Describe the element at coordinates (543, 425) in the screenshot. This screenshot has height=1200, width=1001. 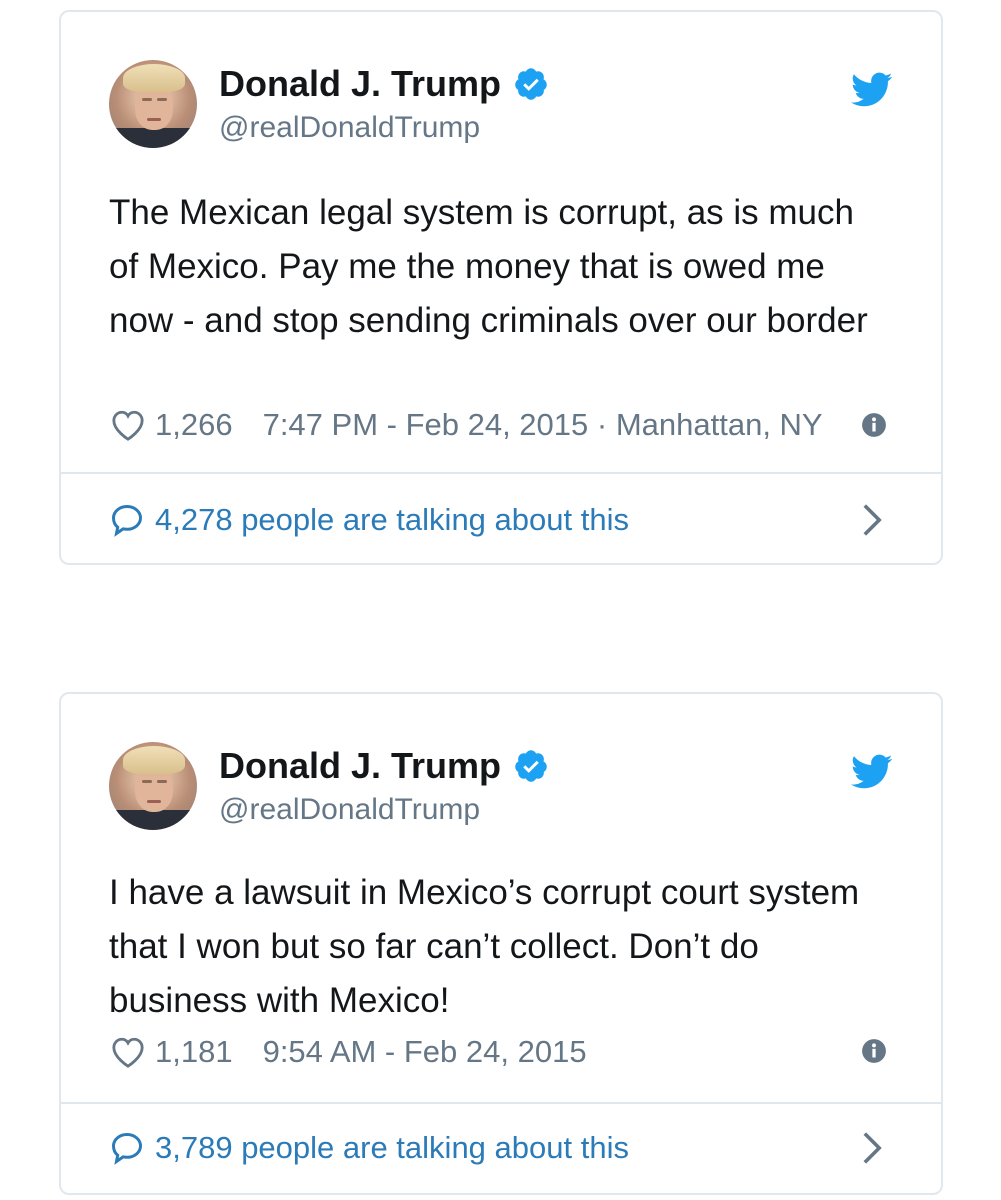
I see `tweet-timestamp: 7:47 PM - Feb 24, 2015 · Manhattan, NY` at that location.